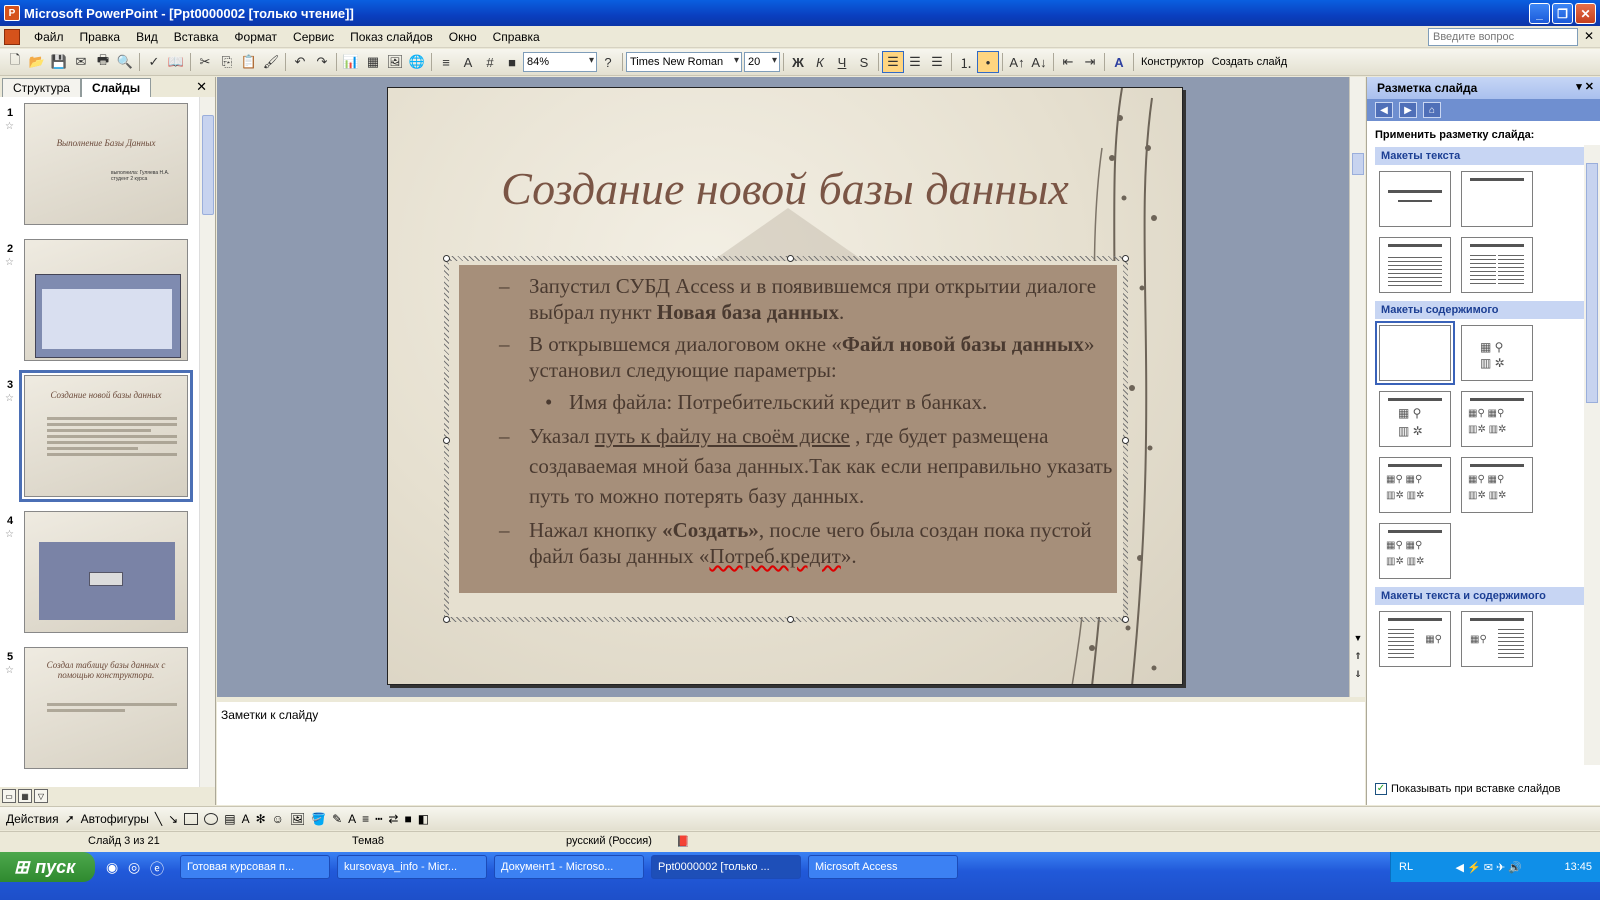 This screenshot has width=1600, height=900. What do you see at coordinates (1358, 658) in the screenshot?
I see `previous-slide-icon: ⇑` at bounding box center [1358, 658].